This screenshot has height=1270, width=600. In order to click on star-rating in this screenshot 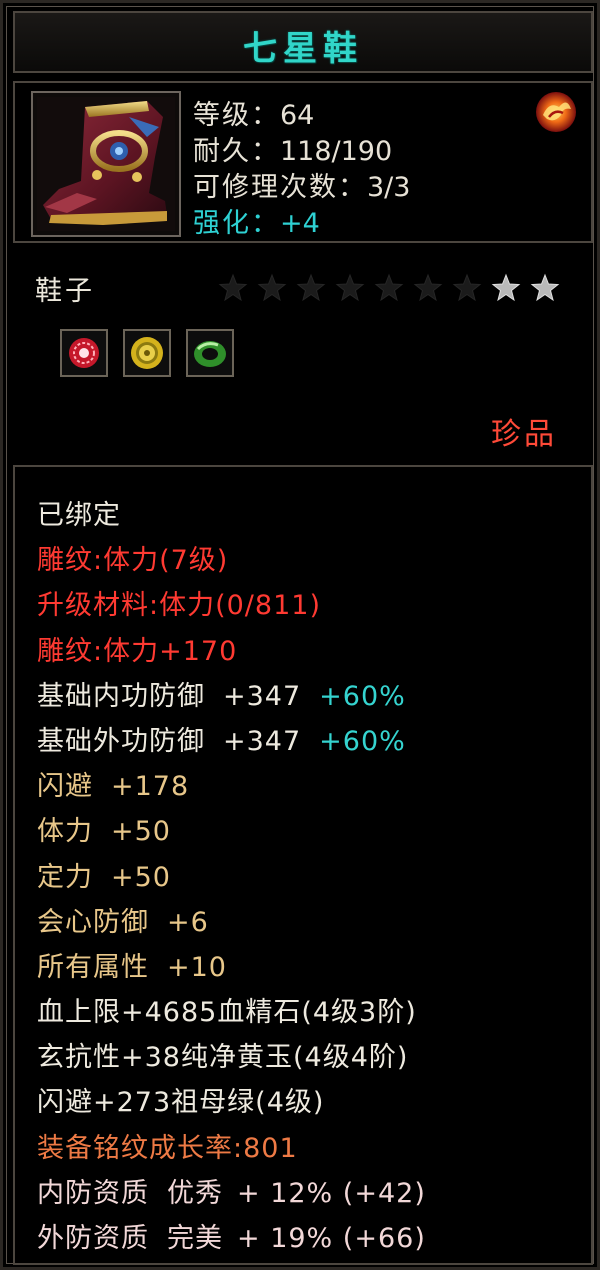, I will do `click(393, 288)`.